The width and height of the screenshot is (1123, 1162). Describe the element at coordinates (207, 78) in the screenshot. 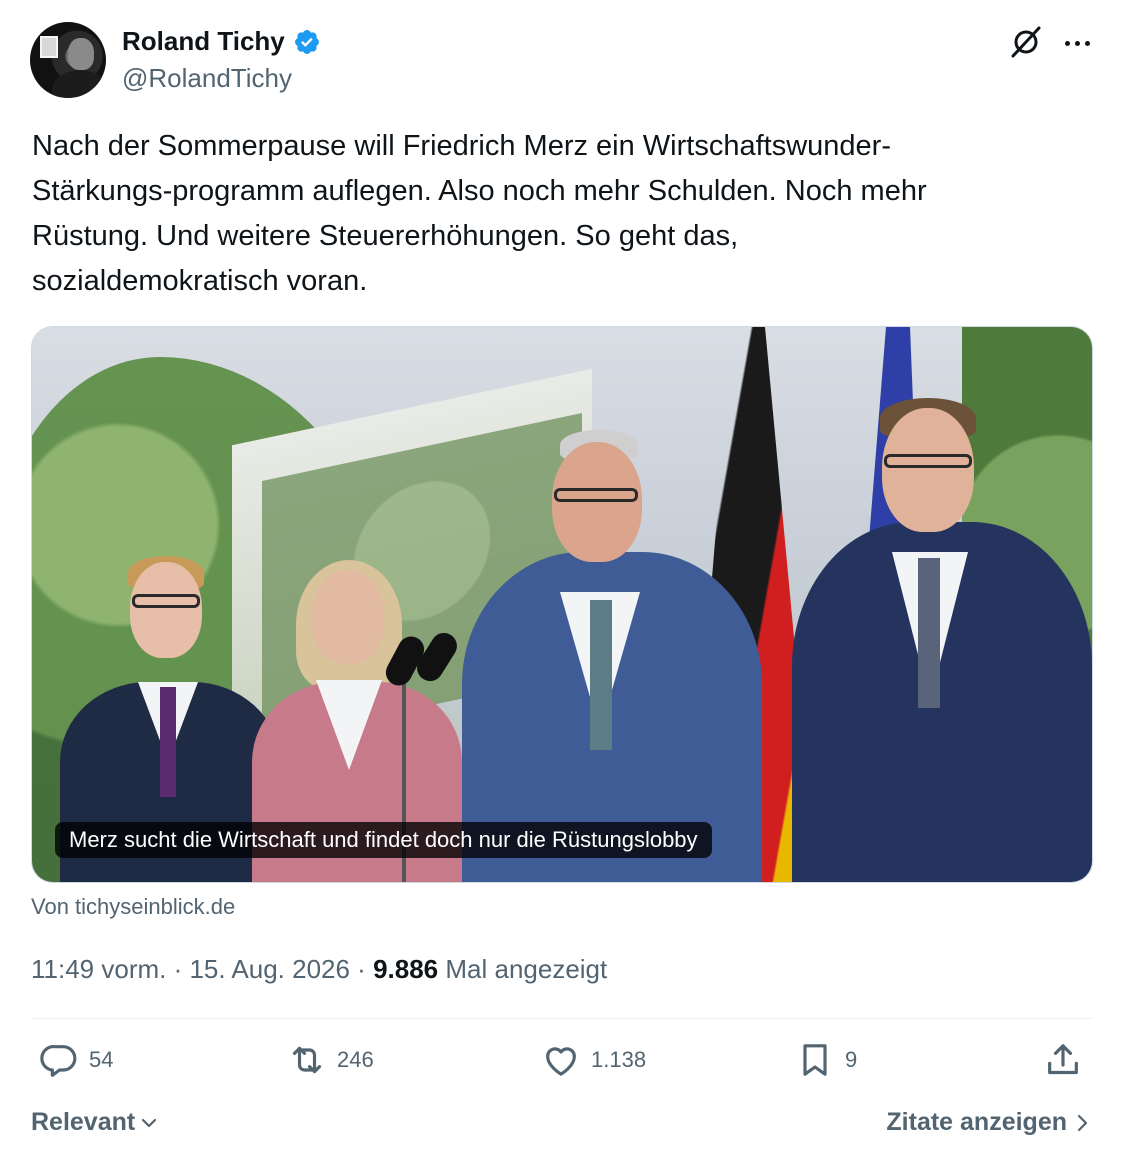

I see `handle: @RolandTichy` at that location.